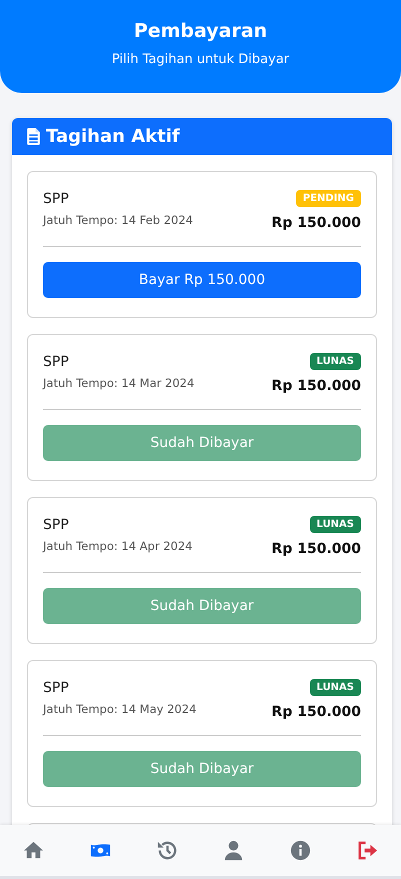 The height and width of the screenshot is (879, 401). What do you see at coordinates (33, 136) in the screenshot?
I see `document-icon` at bounding box center [33, 136].